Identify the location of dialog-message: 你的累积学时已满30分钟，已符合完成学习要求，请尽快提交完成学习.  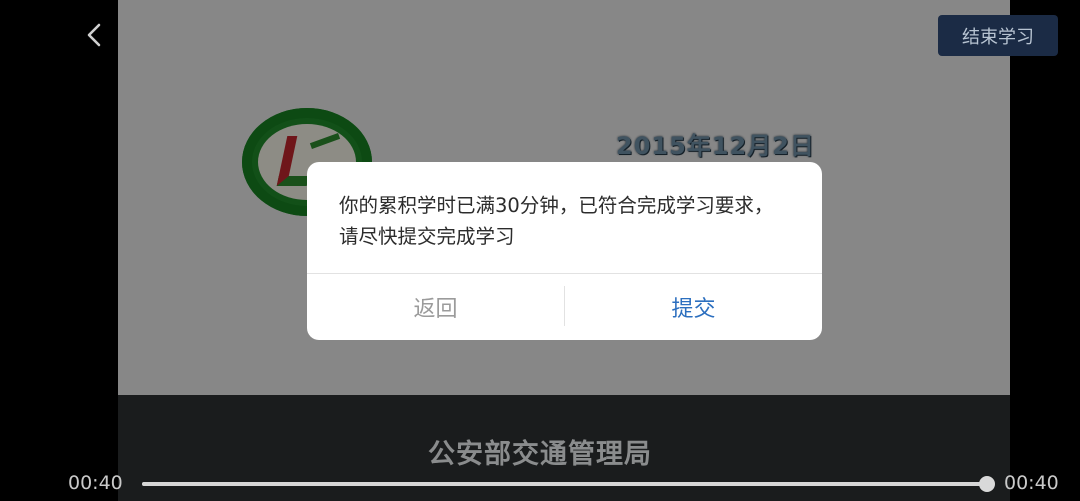
(556, 221).